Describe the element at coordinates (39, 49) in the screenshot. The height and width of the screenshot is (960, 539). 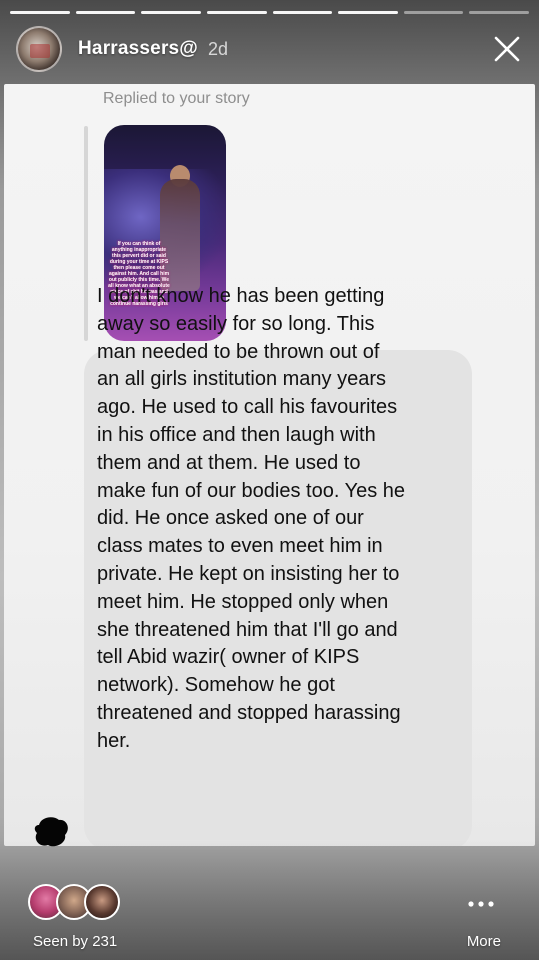
I see `profile-avatar` at that location.